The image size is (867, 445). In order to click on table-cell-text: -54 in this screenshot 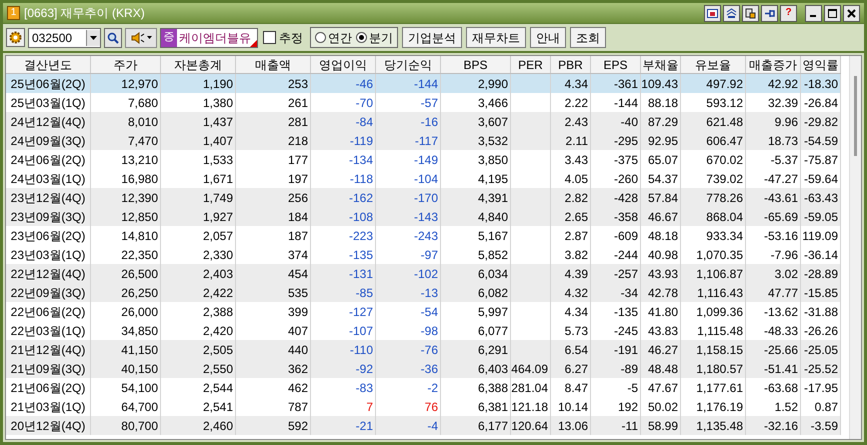, I will do `click(429, 312)`.